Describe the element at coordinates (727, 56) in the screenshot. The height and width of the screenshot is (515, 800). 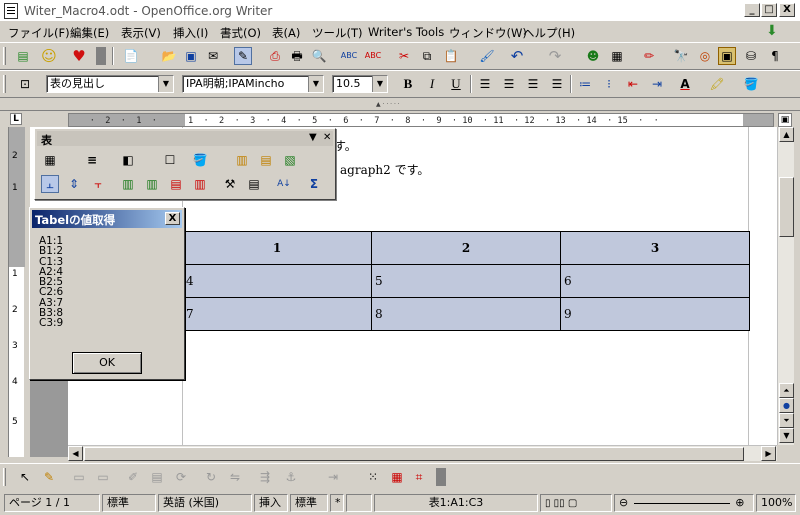
I see `gallery-icon: ▣` at that location.